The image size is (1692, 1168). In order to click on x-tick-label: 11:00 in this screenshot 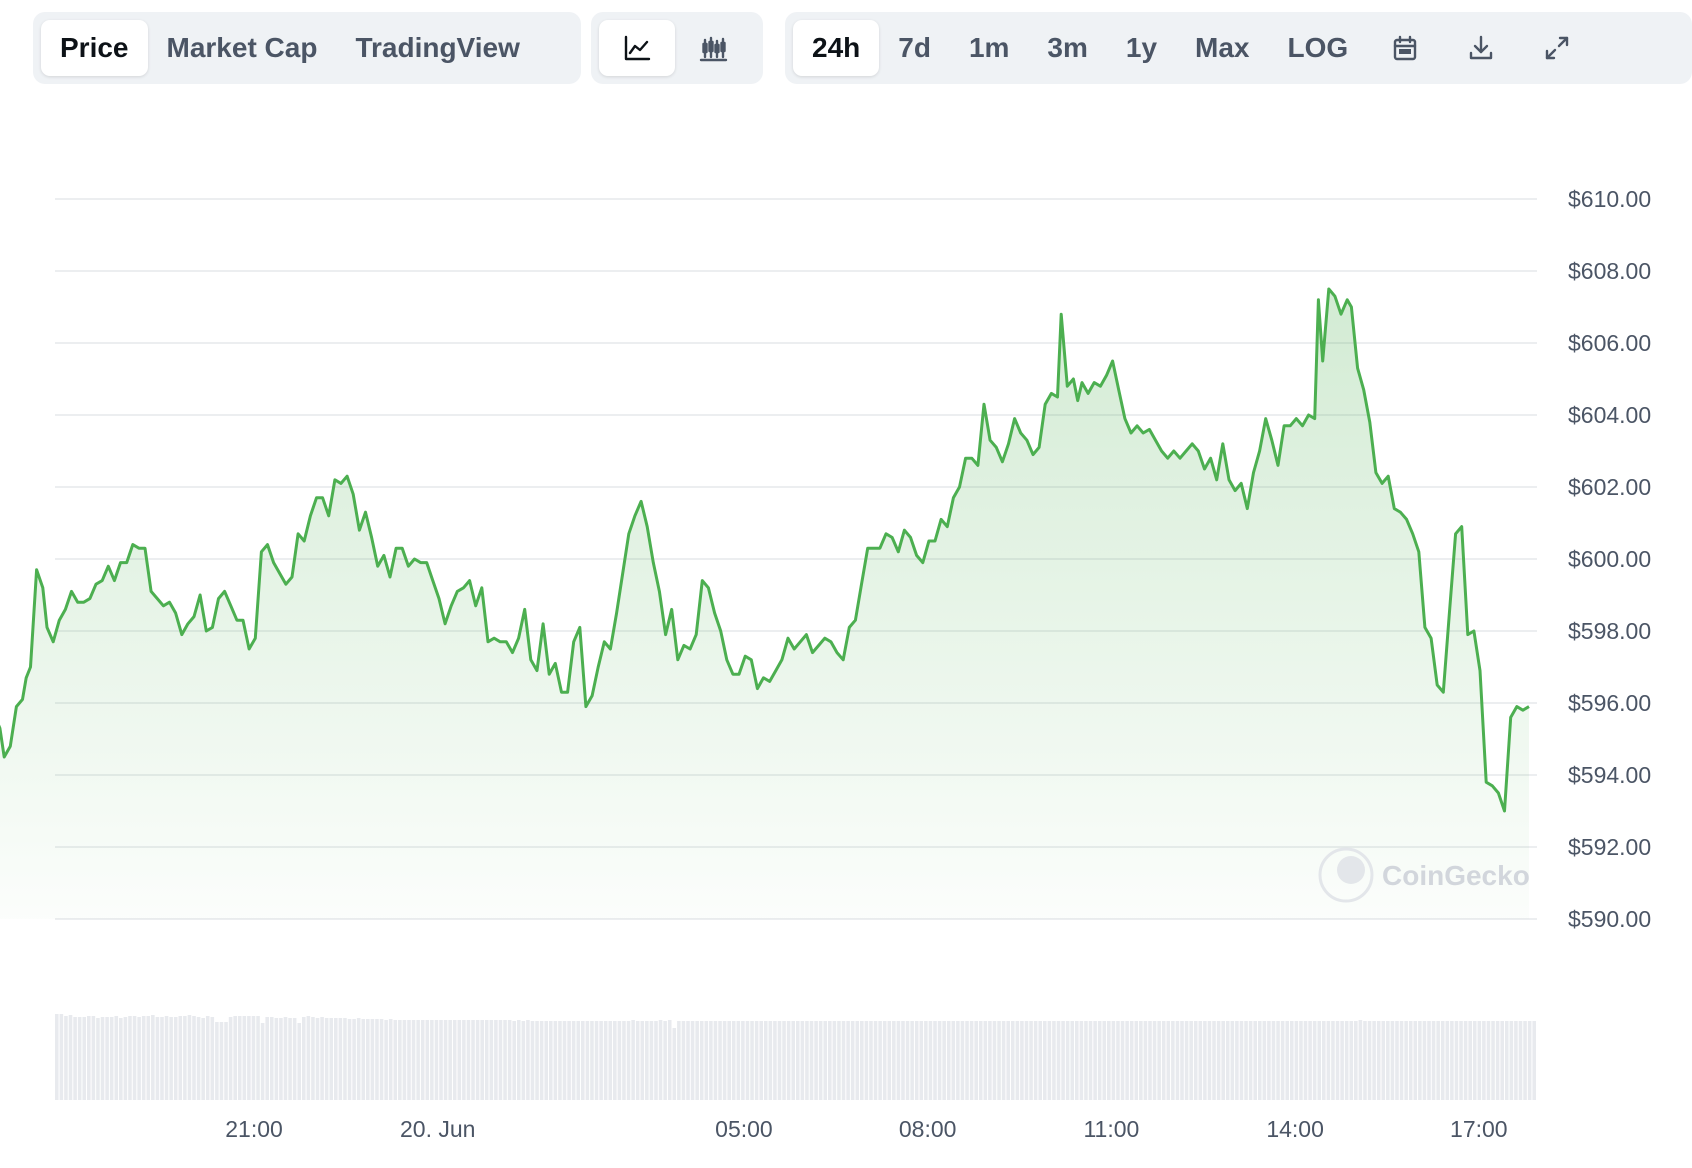, I will do `click(1111, 1129)`.